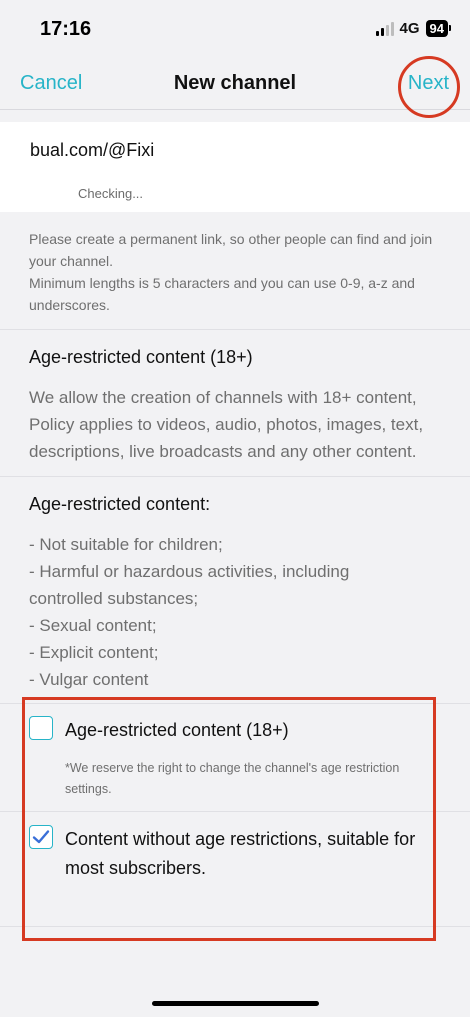 This screenshot has height=1017, width=470. Describe the element at coordinates (235, 30) in the screenshot. I see `status-bar: 17:16 4G 94` at that location.